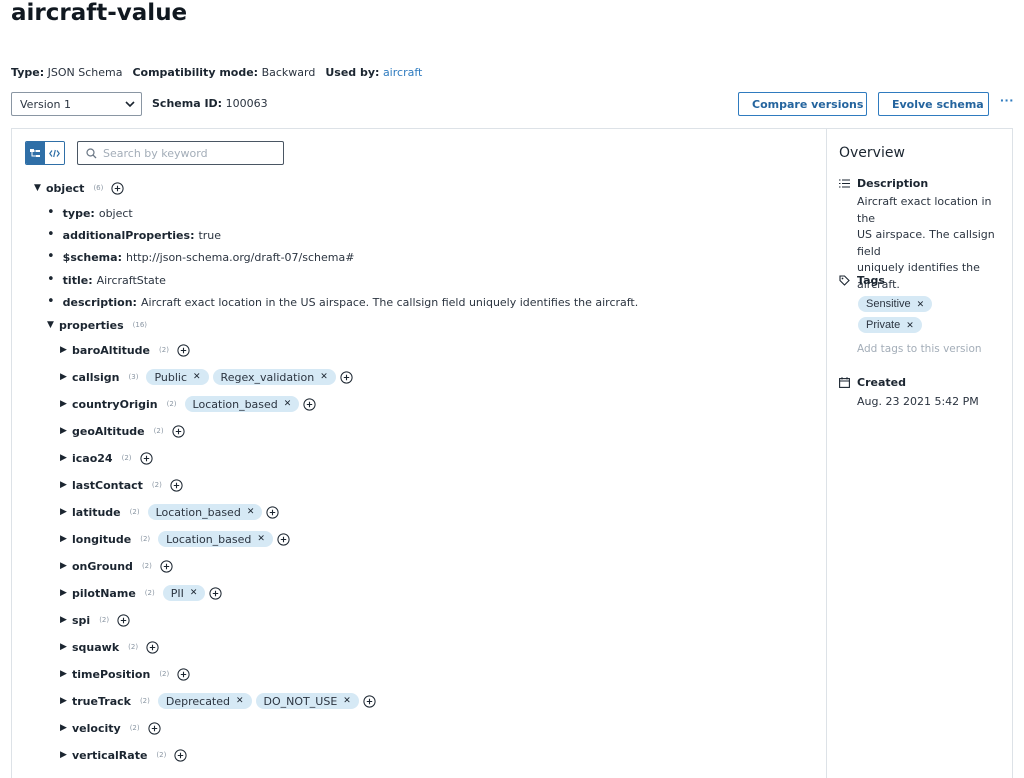  I want to click on search-box, so click(180, 153).